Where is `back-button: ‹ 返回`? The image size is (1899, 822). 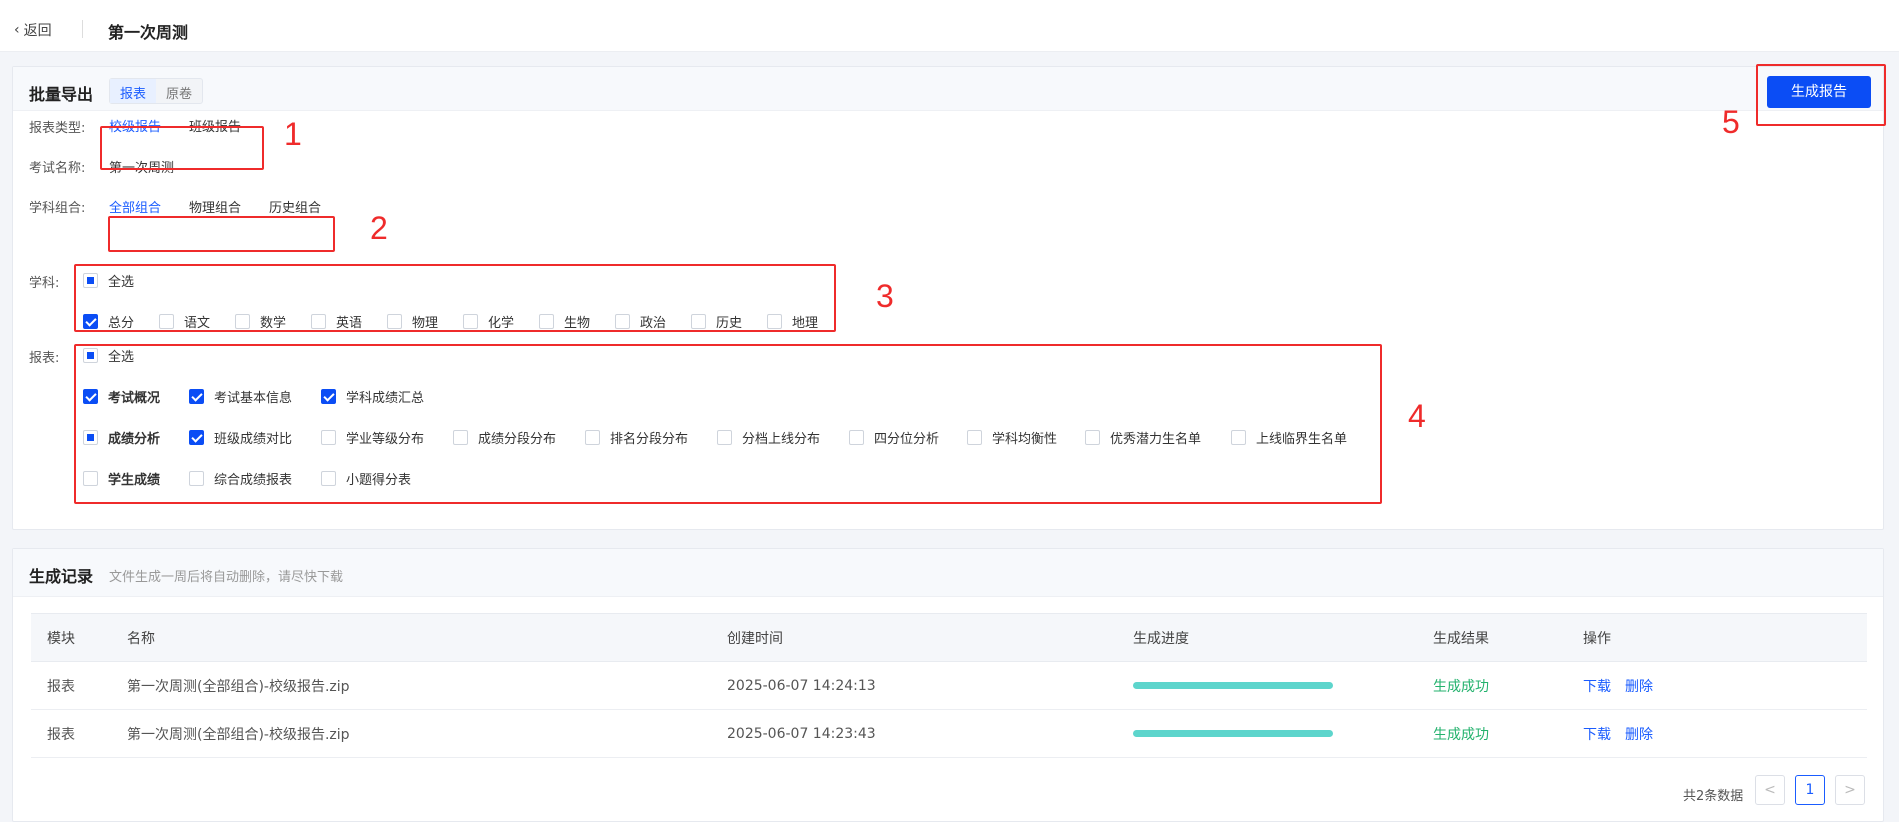
back-button: ‹ 返回 is located at coordinates (33, 30).